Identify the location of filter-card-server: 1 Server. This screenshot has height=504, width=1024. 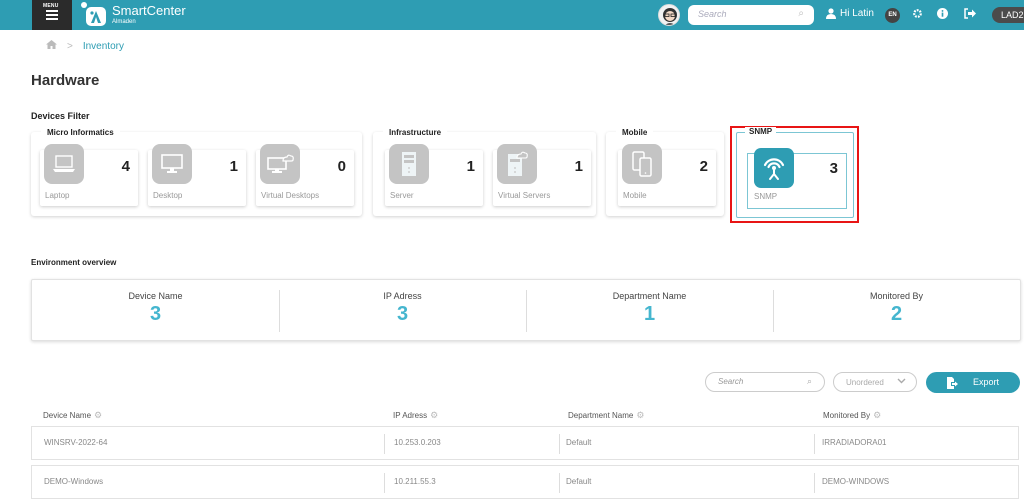
(434, 175).